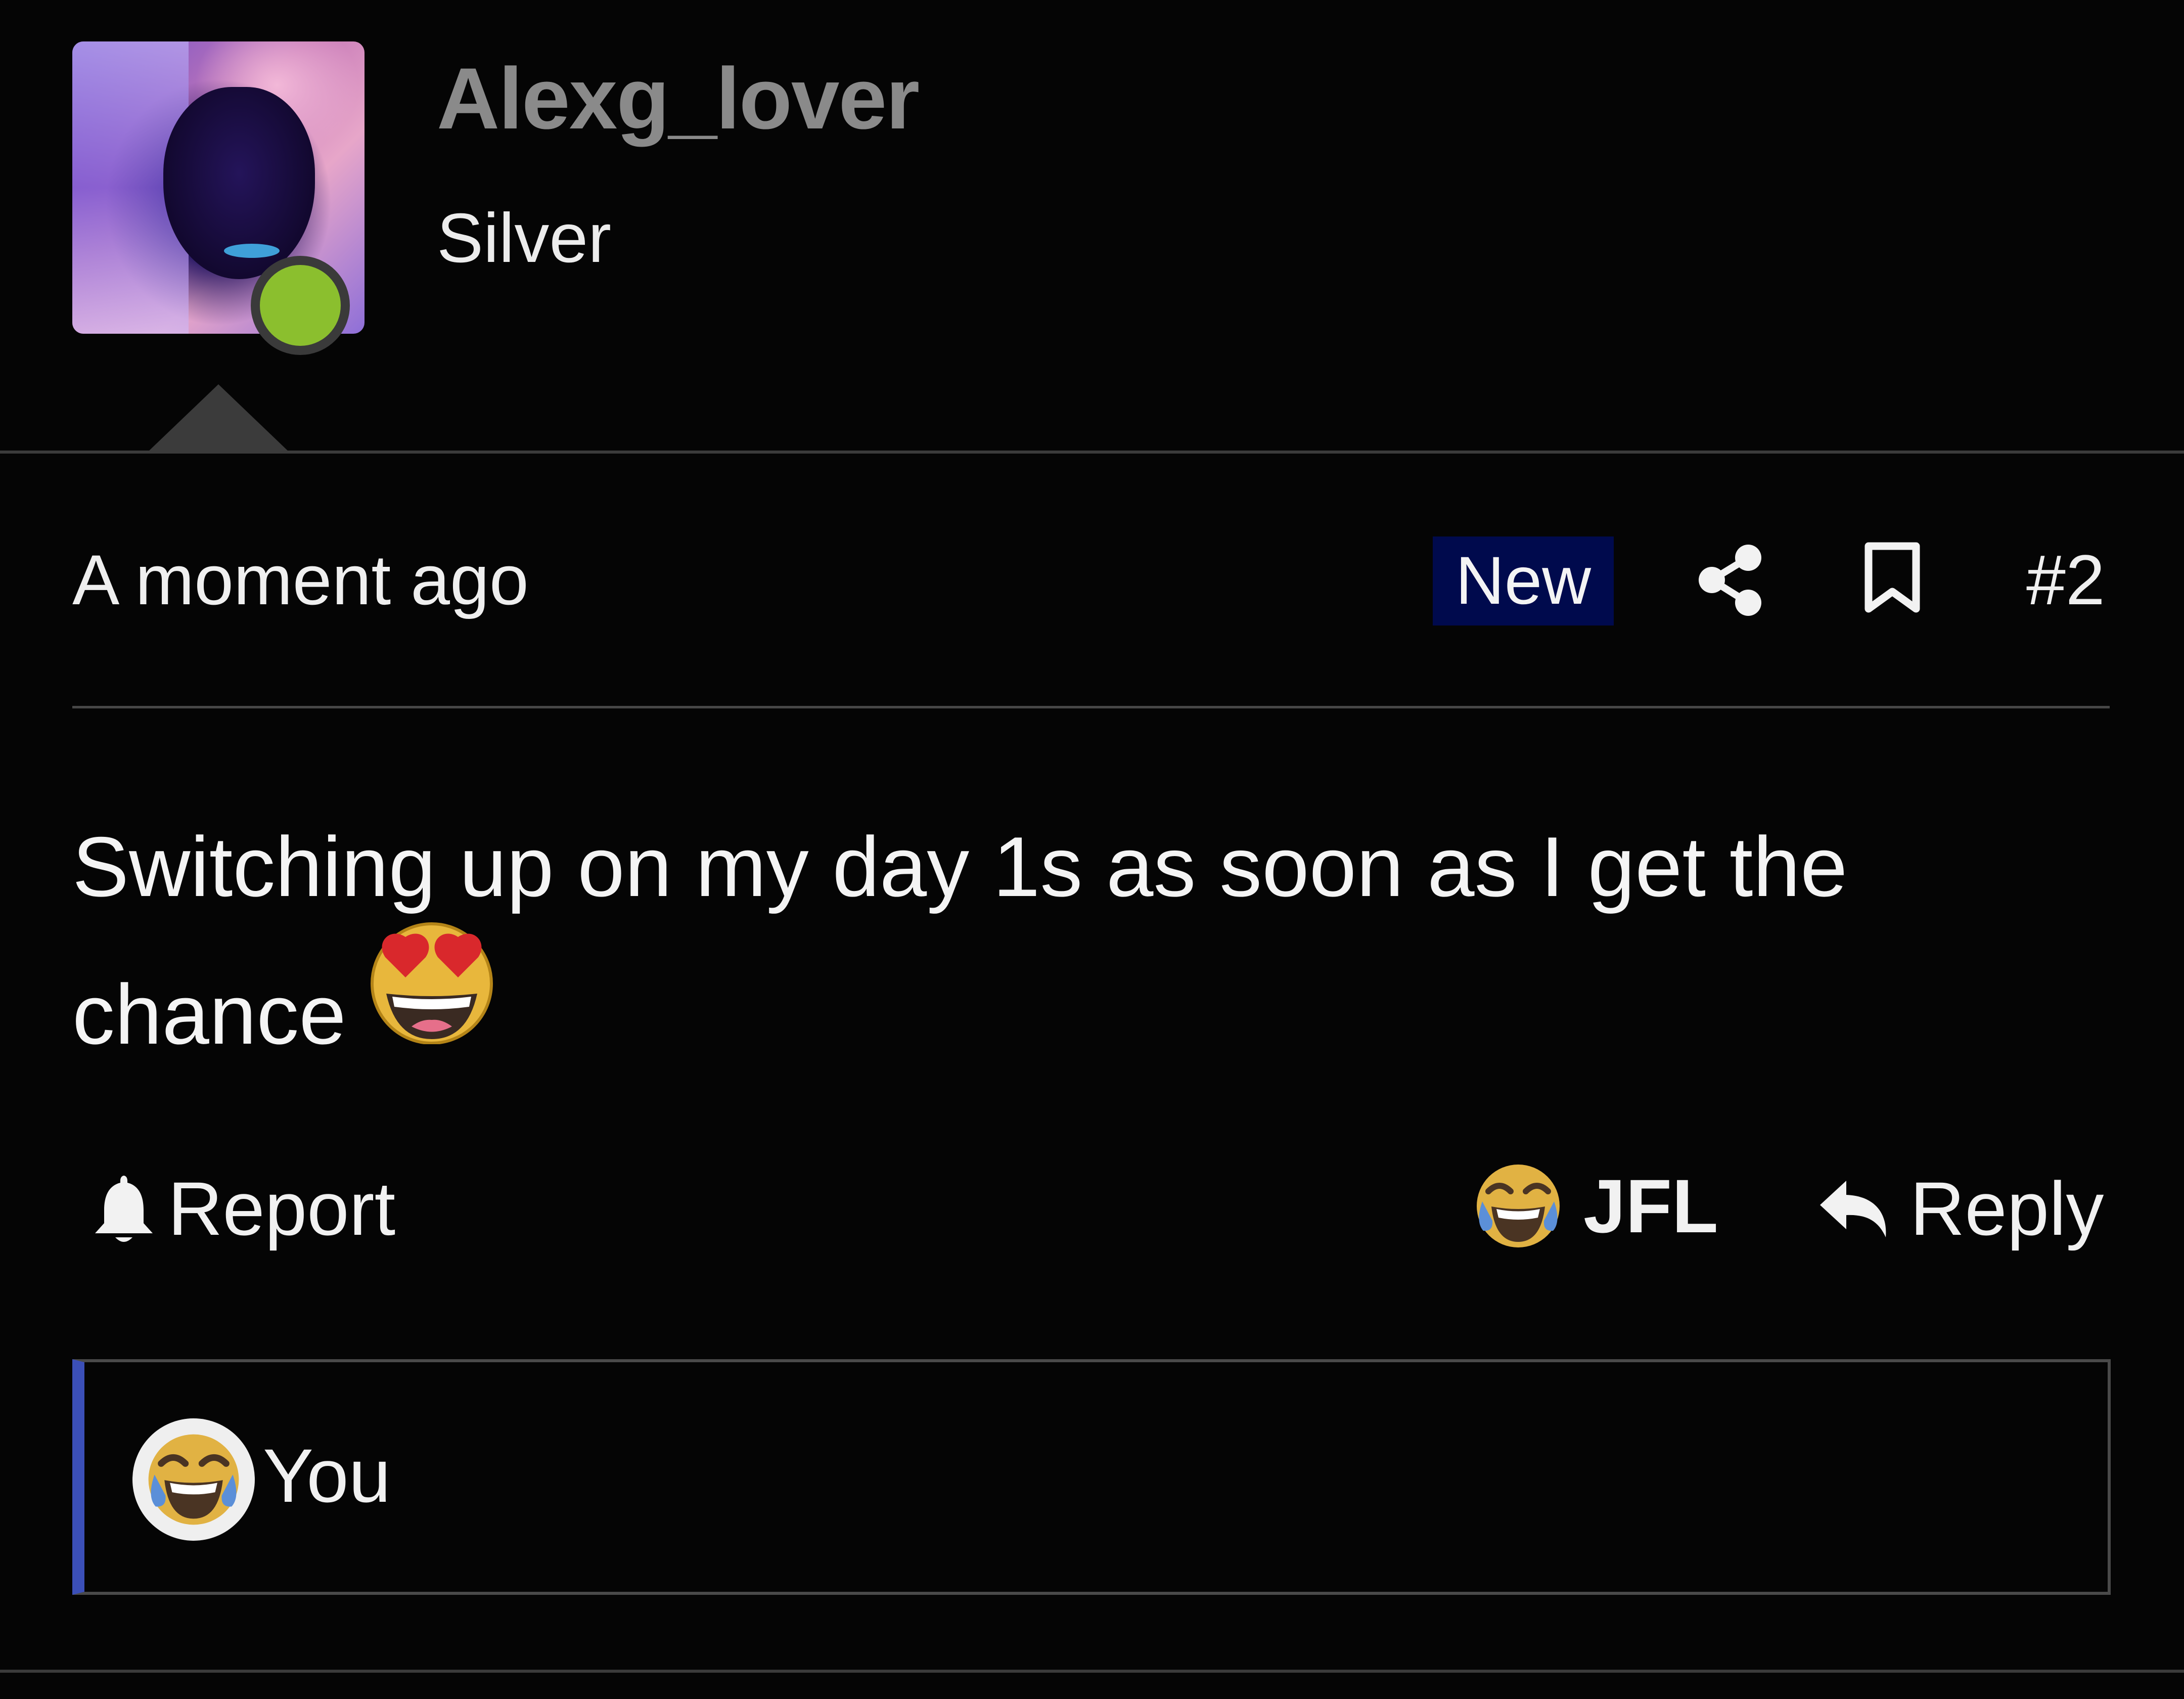 This screenshot has width=2184, height=1699. I want to click on reply-arrow-icon, so click(1853, 1209).